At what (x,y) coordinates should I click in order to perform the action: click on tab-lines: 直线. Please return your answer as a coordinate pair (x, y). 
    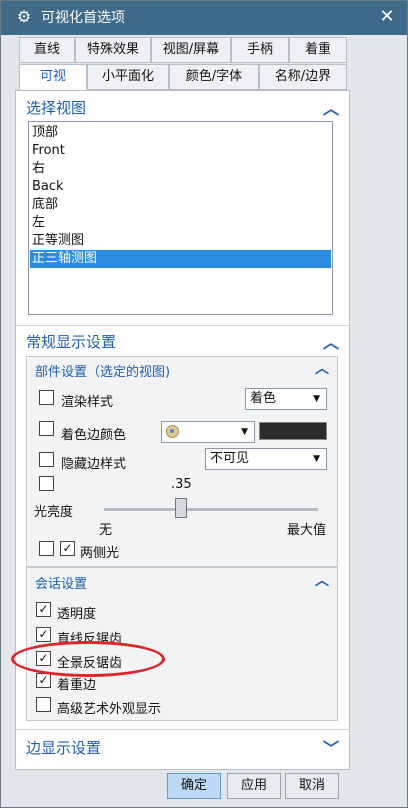
    Looking at the image, I should click on (47, 50).